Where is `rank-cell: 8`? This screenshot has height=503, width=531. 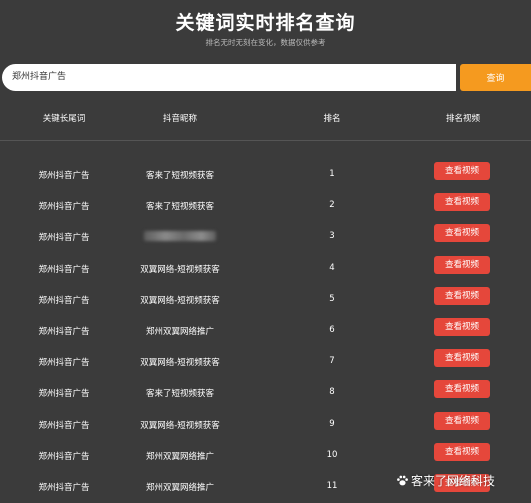 rank-cell: 8 is located at coordinates (332, 392).